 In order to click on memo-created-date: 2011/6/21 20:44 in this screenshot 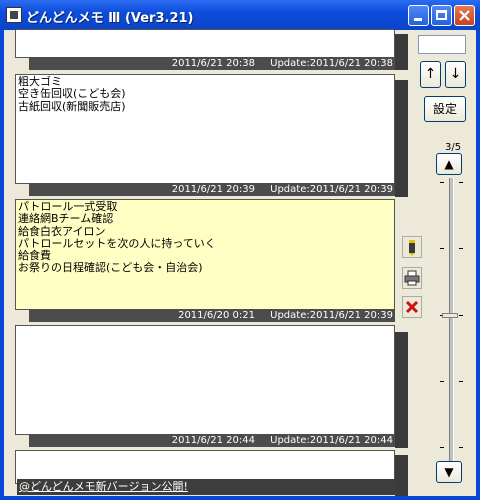, I will do `click(213, 440)`.